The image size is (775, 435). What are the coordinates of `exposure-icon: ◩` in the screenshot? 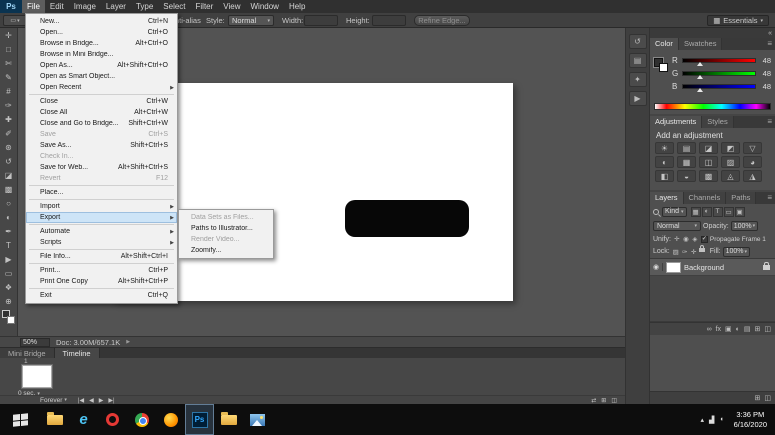 It's located at (730, 148).